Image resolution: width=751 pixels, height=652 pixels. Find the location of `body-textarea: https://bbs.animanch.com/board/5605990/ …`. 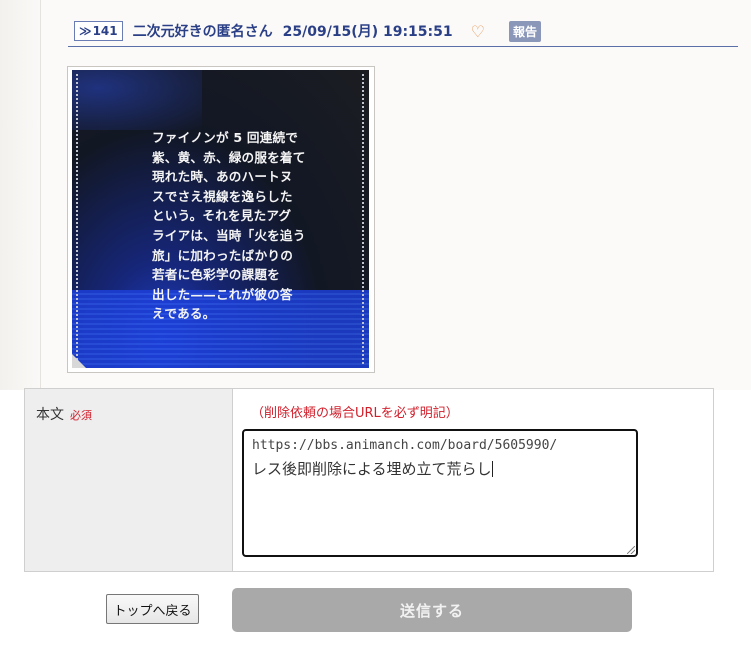

body-textarea: https://bbs.animanch.com/board/5605990/ … is located at coordinates (440, 493).